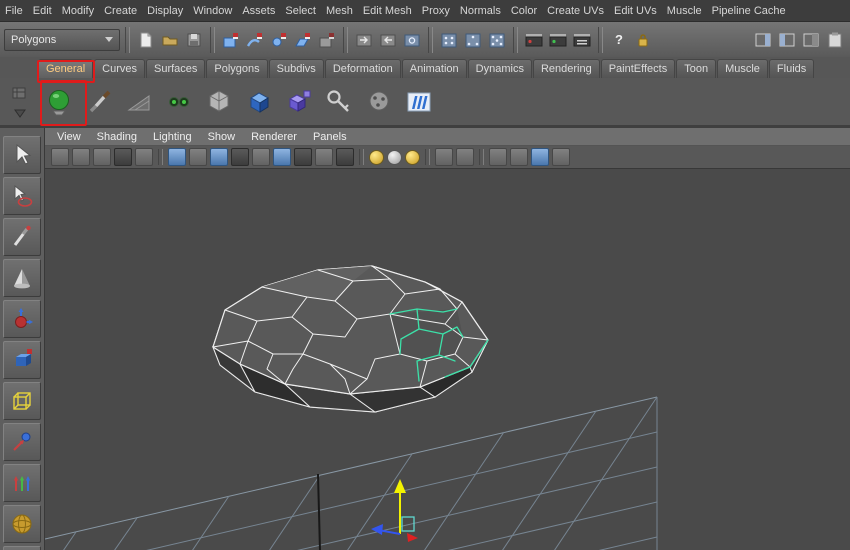  I want to click on key-tool-shelf-icon, so click(339, 102).